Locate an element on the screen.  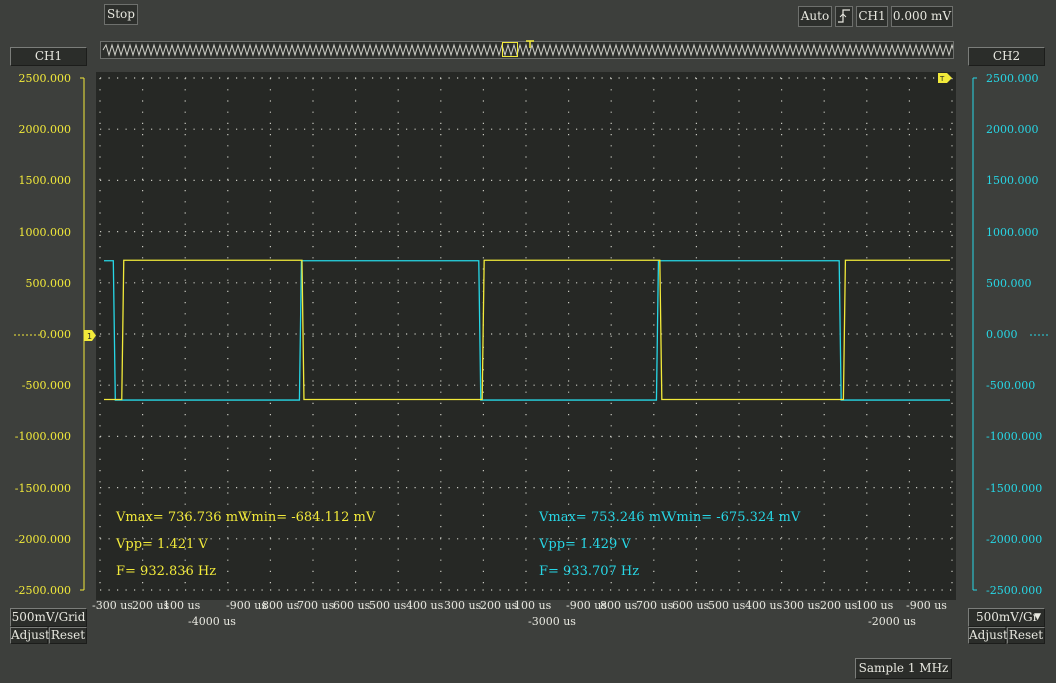
ch1-vpp-readout: Vpp= 1.421 V is located at coordinates (162, 544).